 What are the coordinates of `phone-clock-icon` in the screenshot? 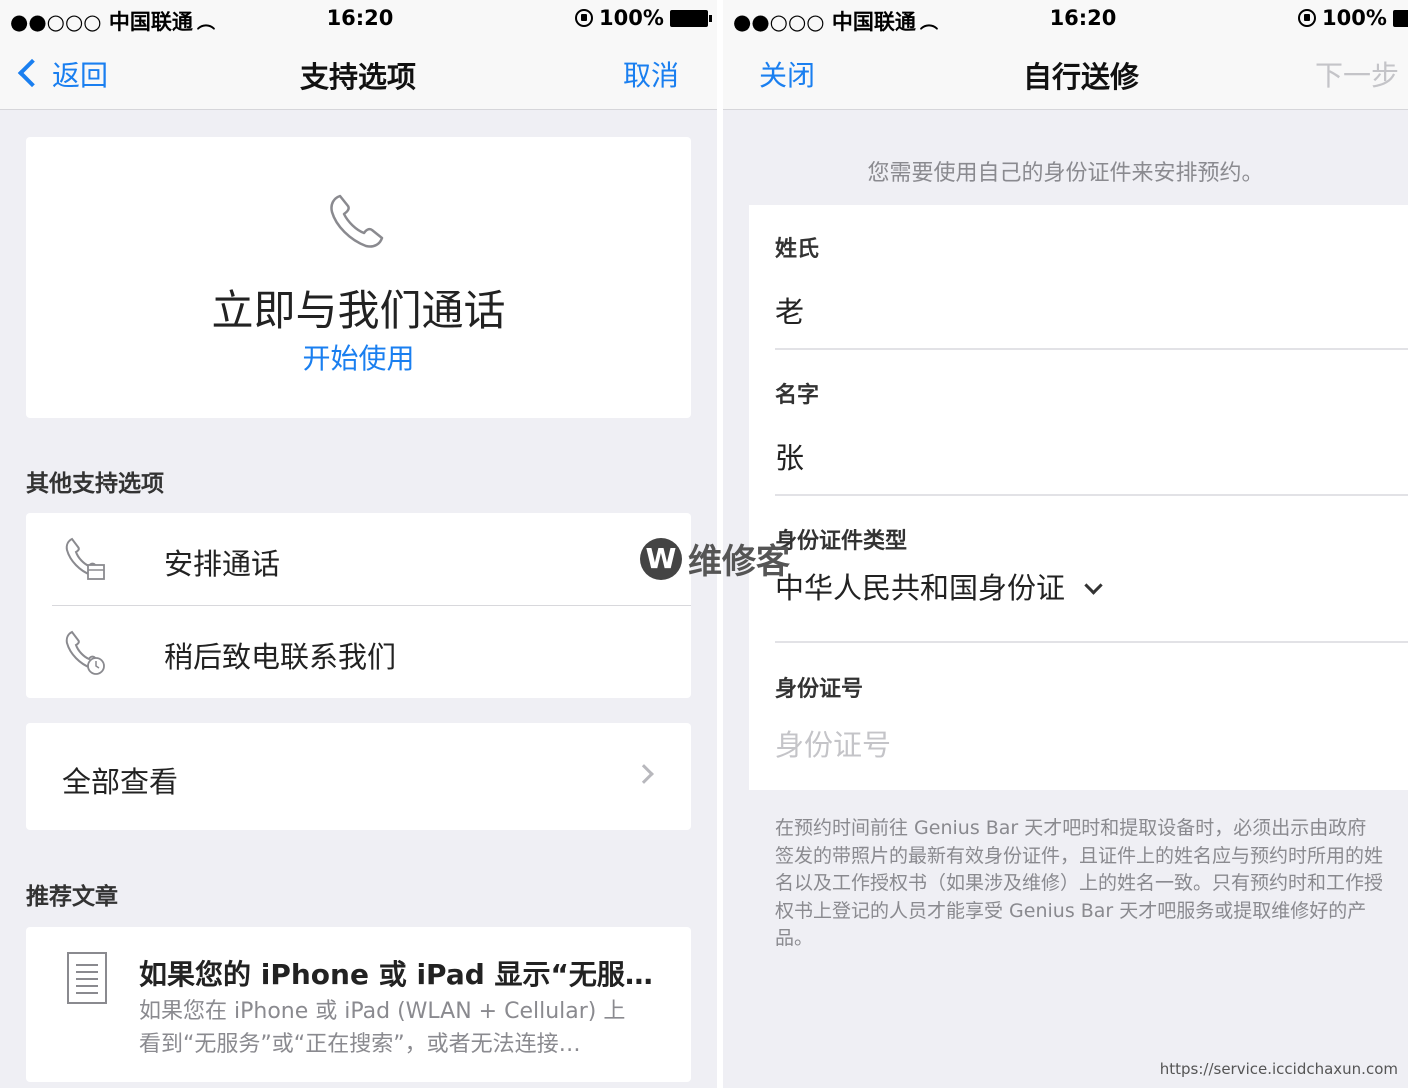 It's located at (85, 652).